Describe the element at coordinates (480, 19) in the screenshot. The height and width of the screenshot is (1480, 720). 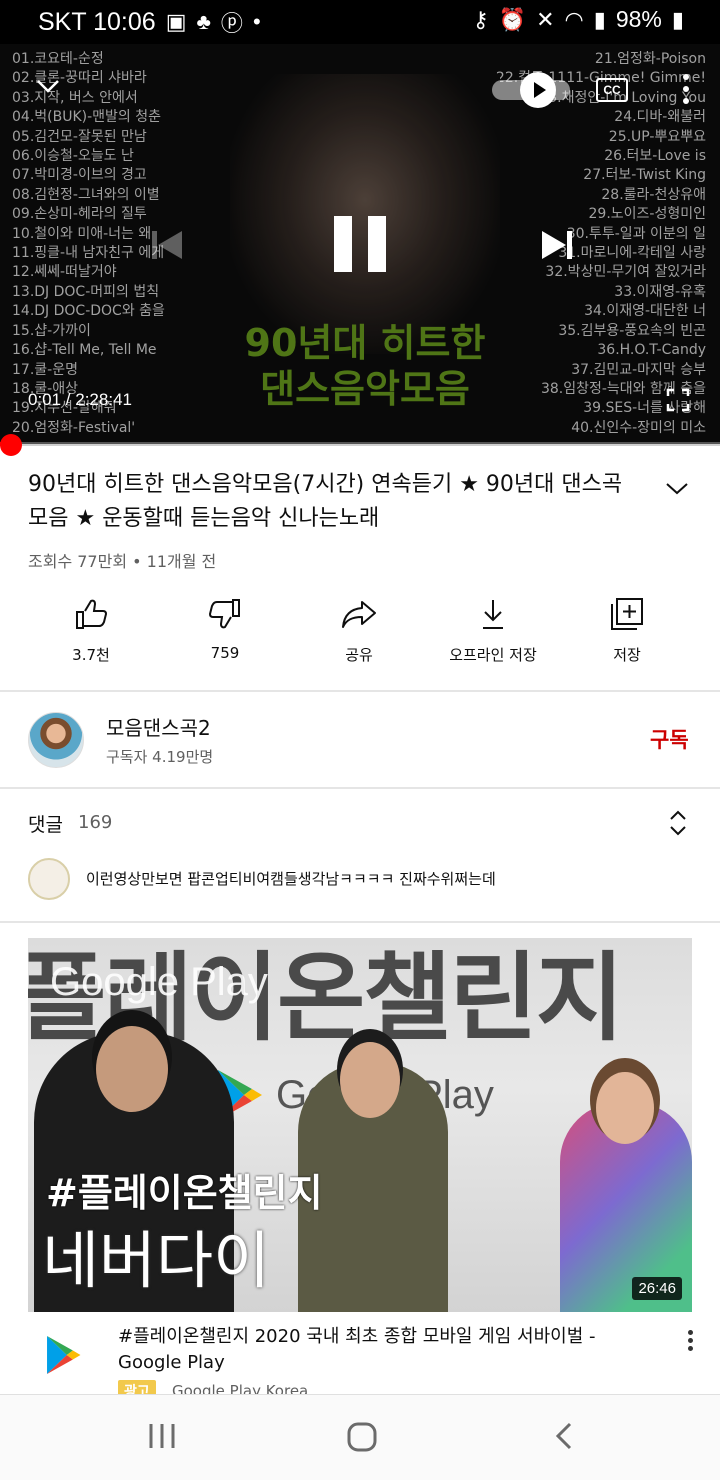
I see `key-icon: ⚷` at that location.